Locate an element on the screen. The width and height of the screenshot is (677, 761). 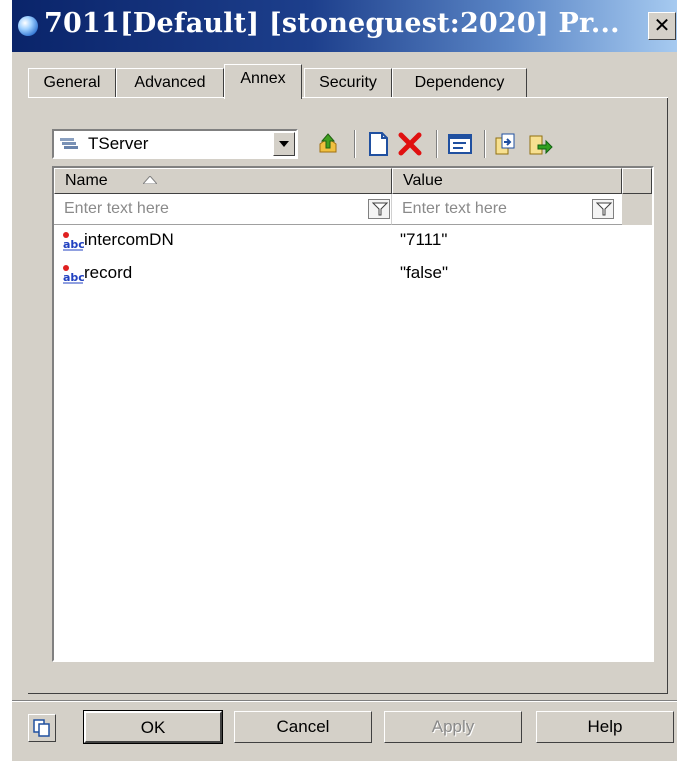
new-section-button is located at coordinates (378, 144).